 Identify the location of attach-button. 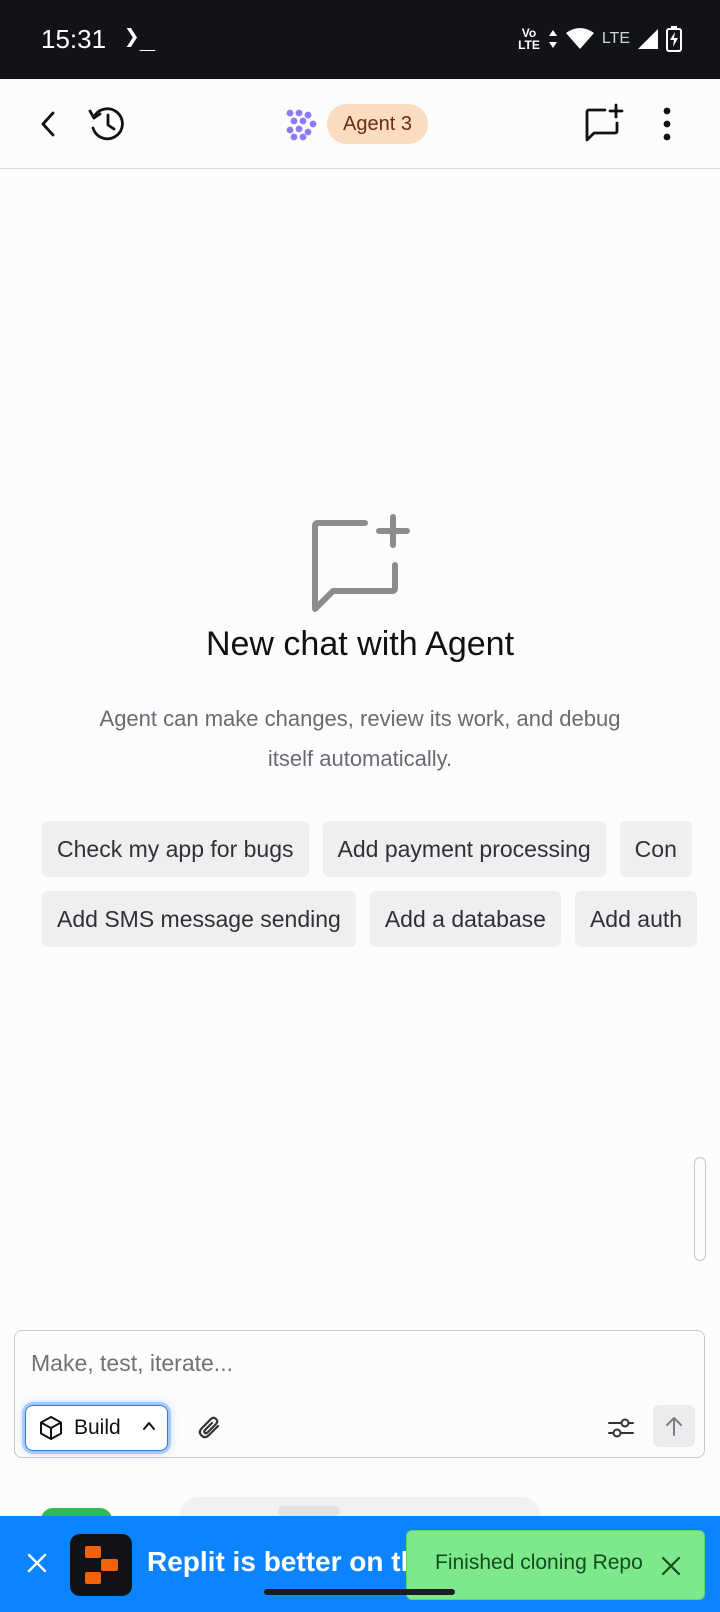
(210, 1428).